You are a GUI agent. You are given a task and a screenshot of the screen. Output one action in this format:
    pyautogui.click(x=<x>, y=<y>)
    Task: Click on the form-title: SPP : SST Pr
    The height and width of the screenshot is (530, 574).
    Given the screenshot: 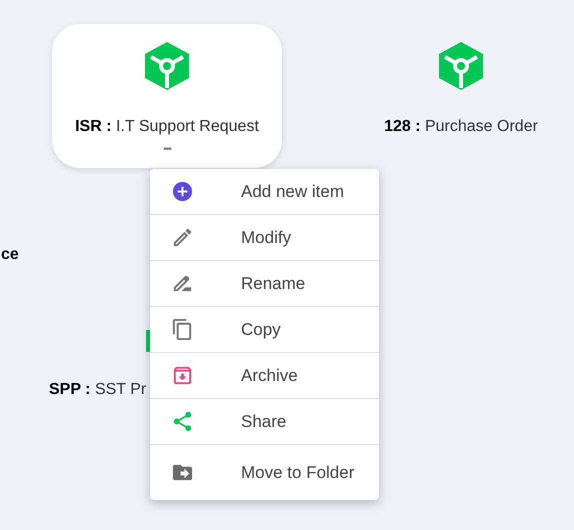 What is the action you would take?
    pyautogui.click(x=97, y=390)
    